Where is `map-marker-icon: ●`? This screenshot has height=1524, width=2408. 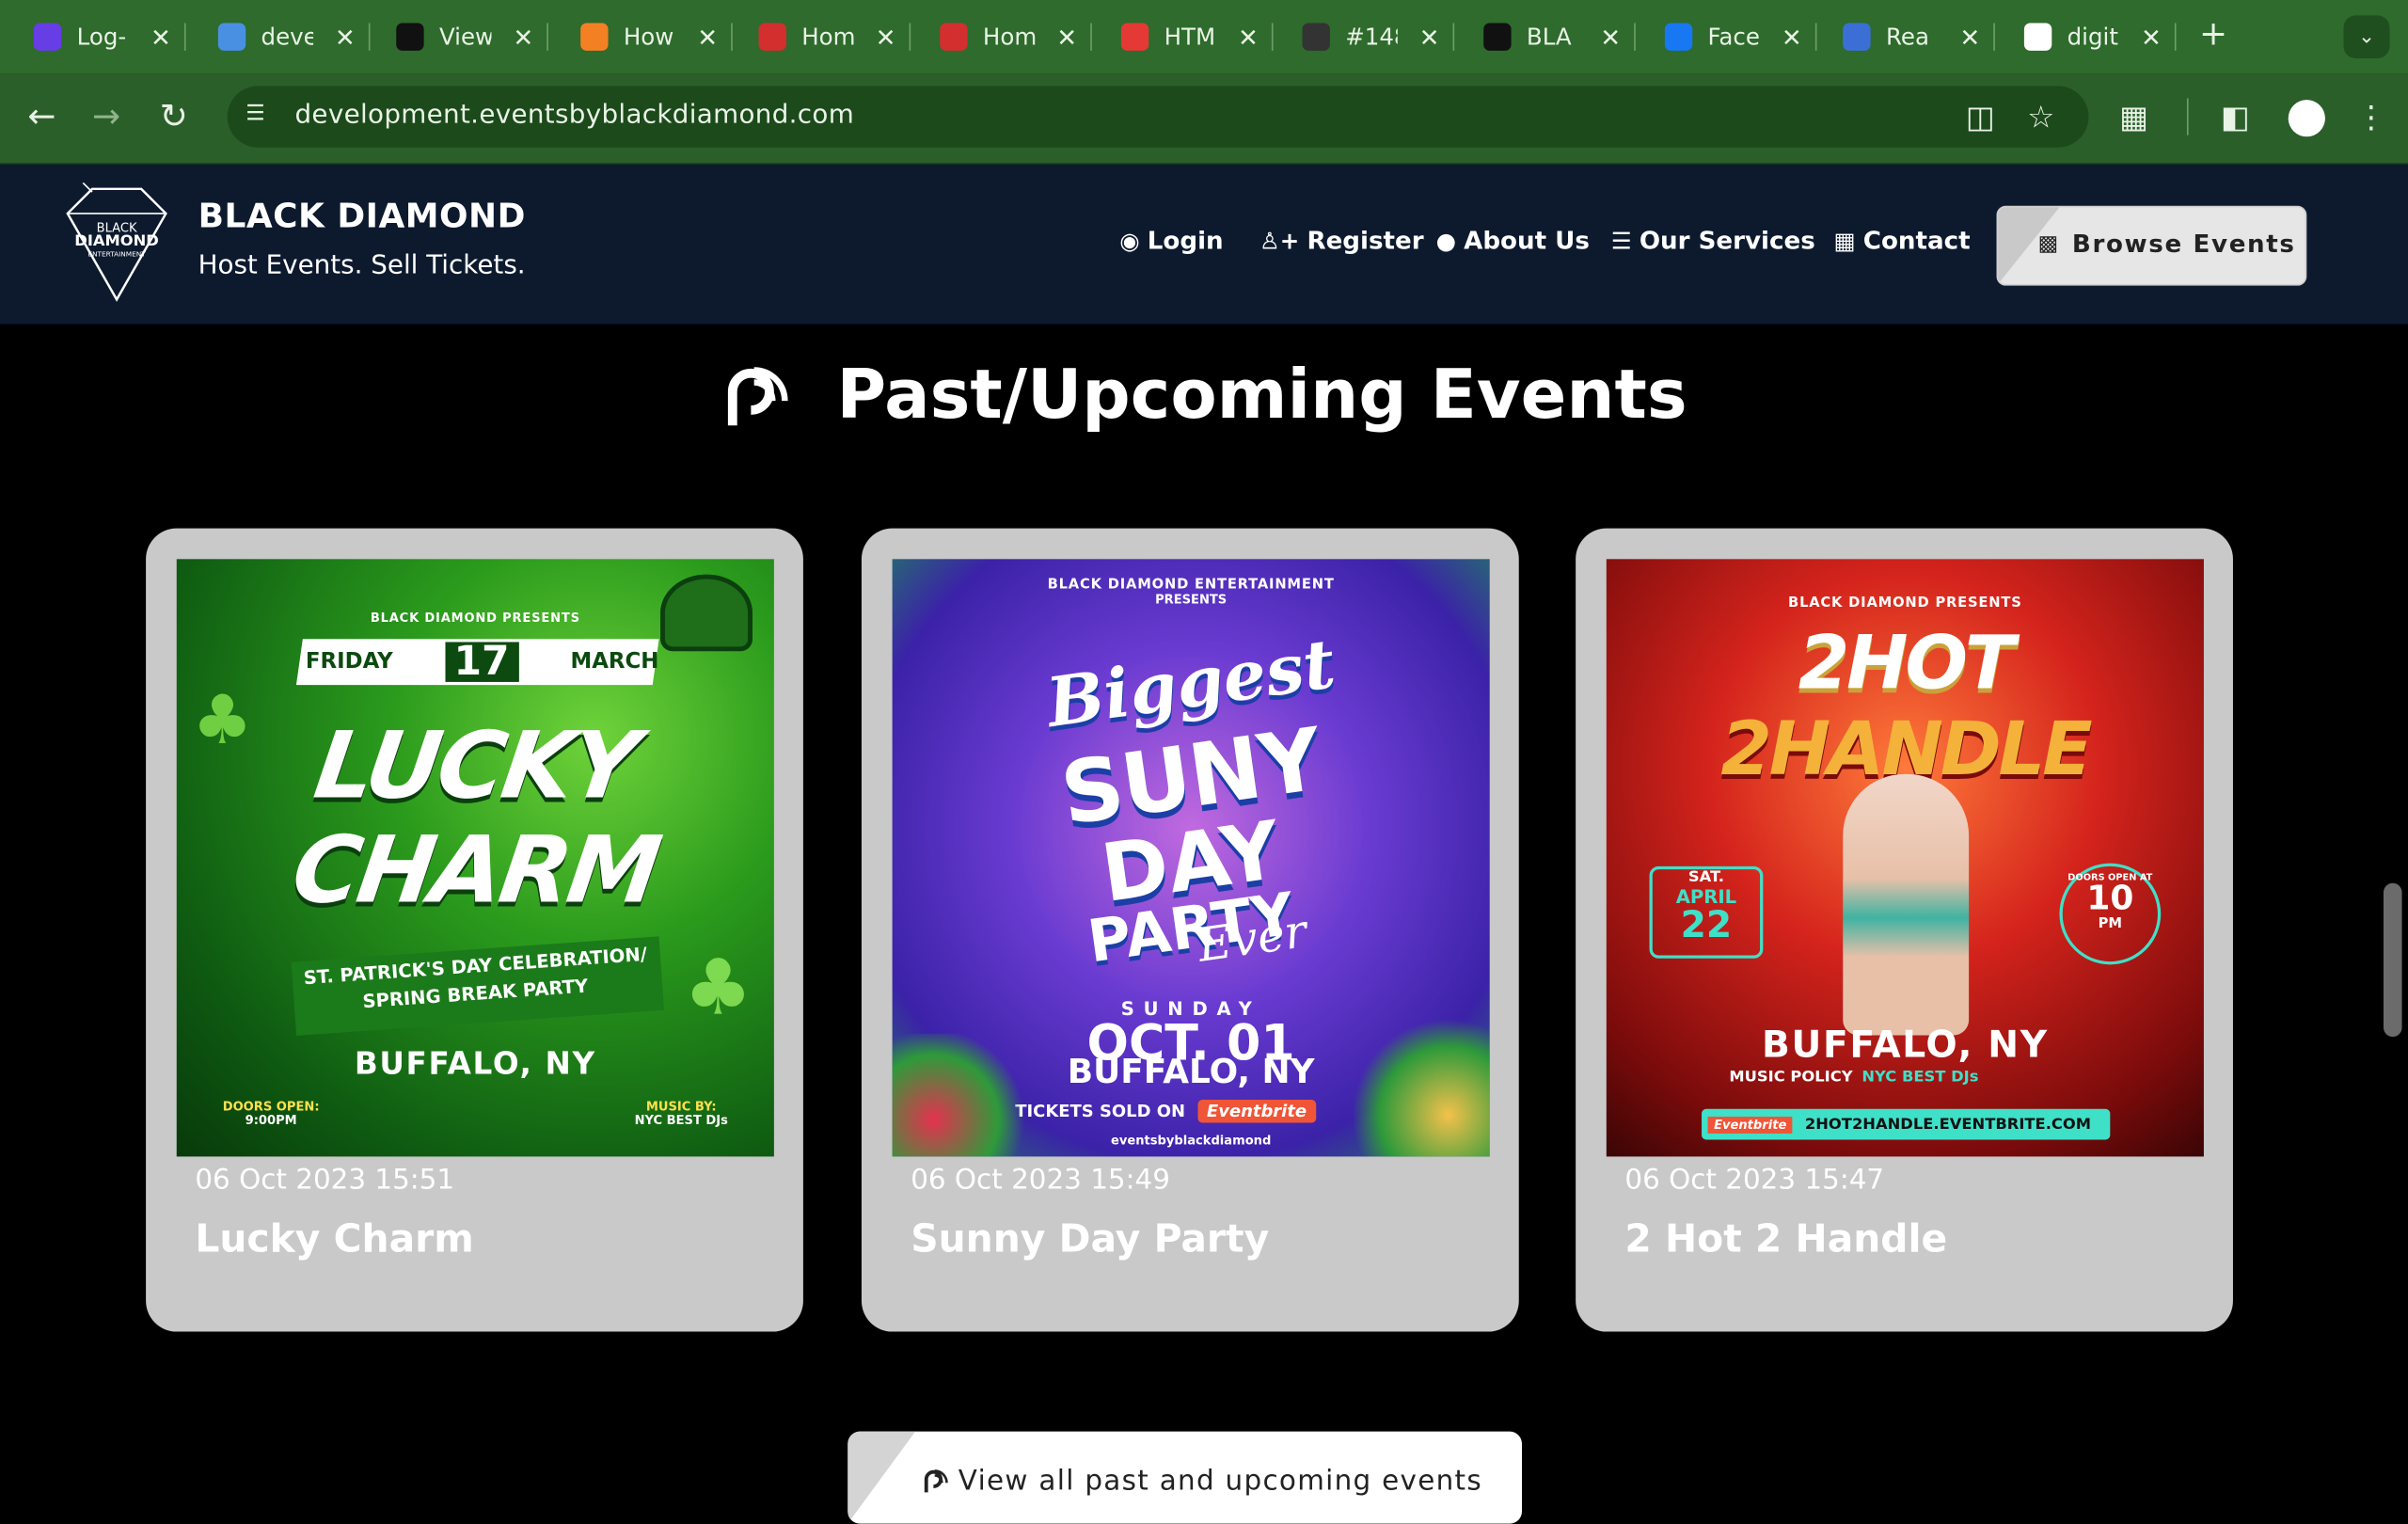
map-marker-icon: ● is located at coordinates (1446, 241).